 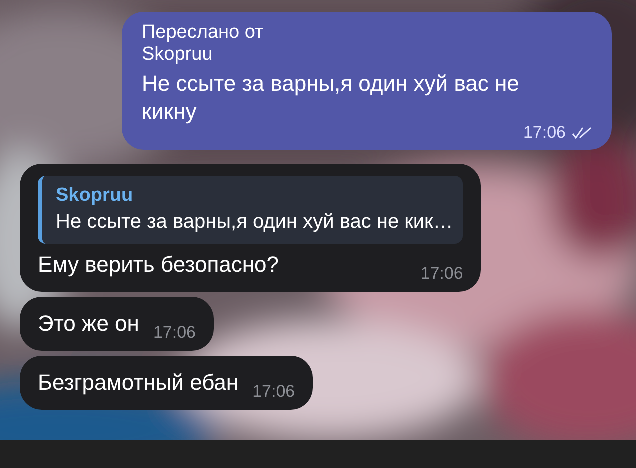 What do you see at coordinates (89, 324) in the screenshot?
I see `message-text: Это же он` at bounding box center [89, 324].